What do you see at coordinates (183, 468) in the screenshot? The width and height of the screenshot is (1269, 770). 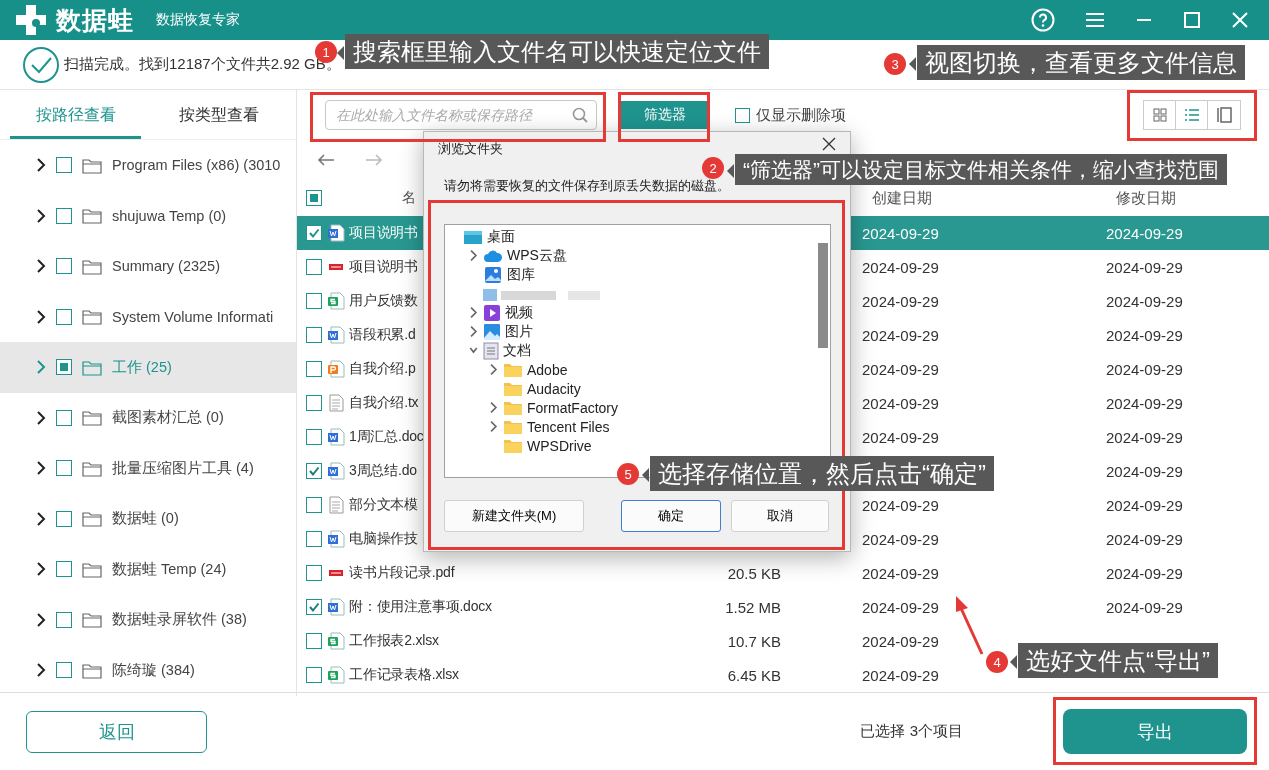 I see `folder-name: 批量压缩图片工具 (4)` at bounding box center [183, 468].